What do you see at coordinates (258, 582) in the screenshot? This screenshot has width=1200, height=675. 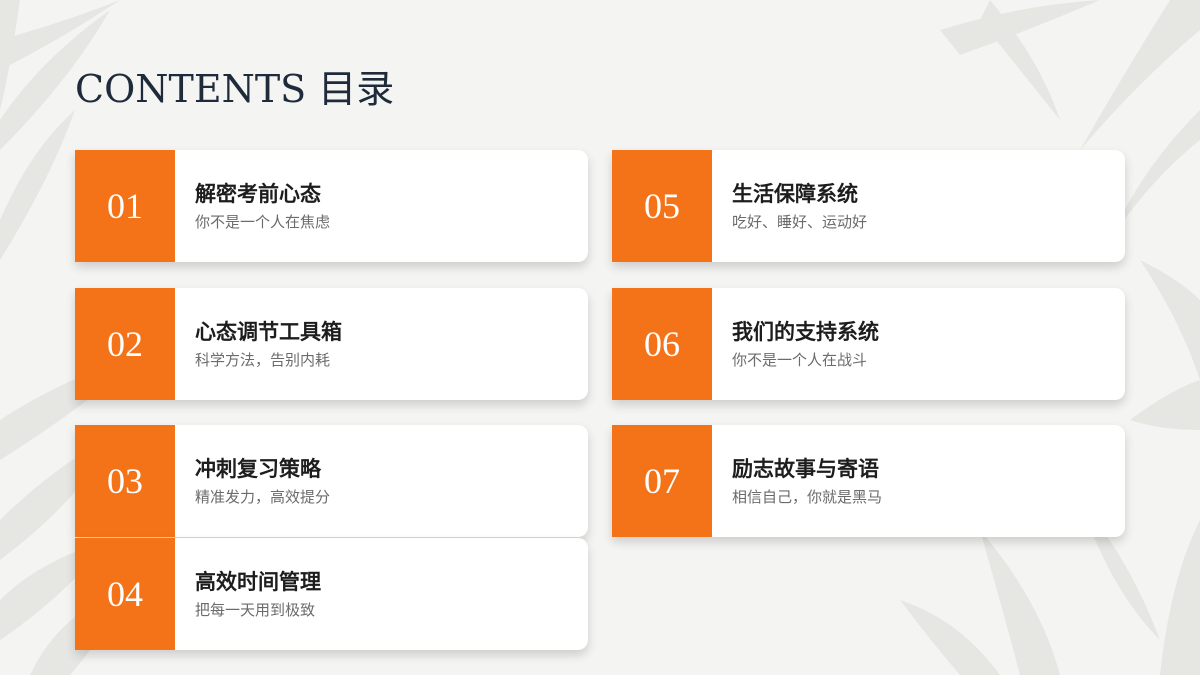 I see `item-title: 高效时间管理` at bounding box center [258, 582].